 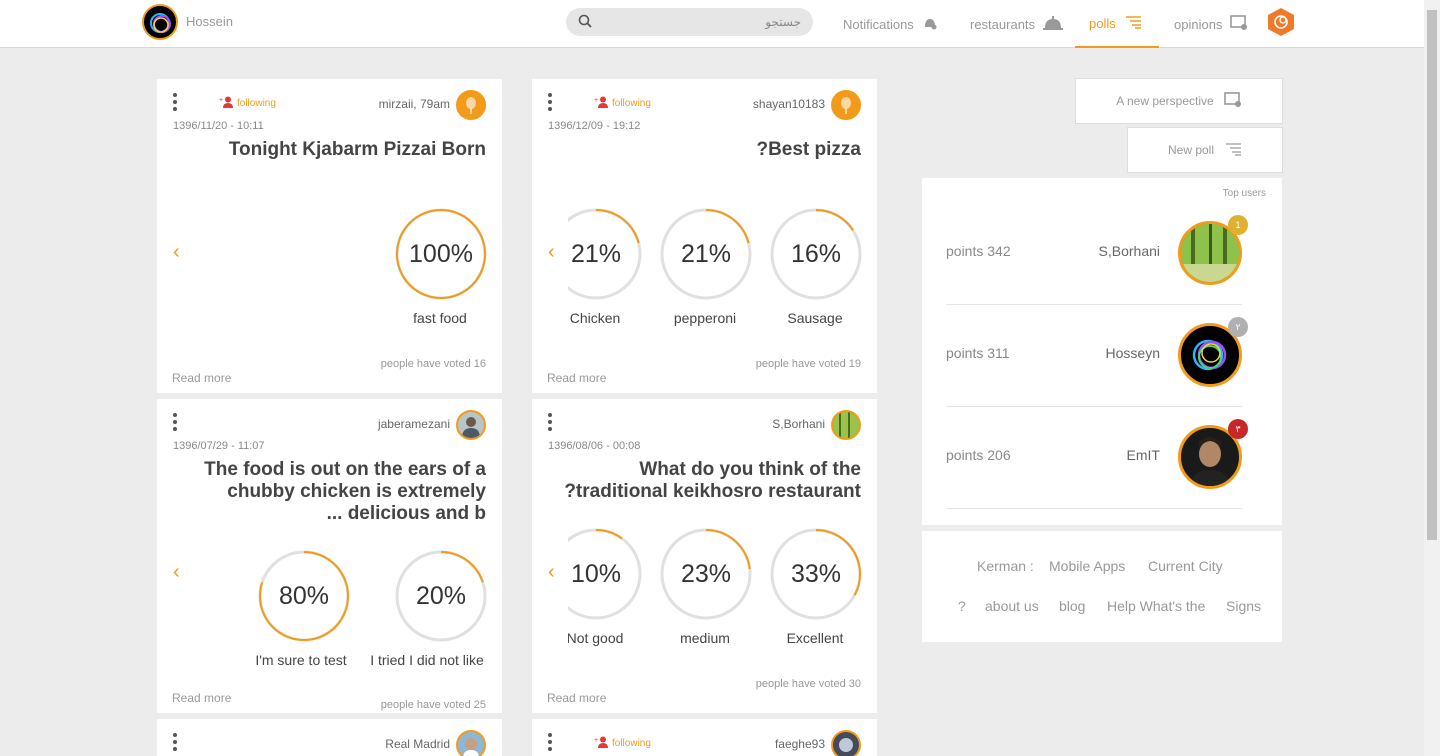 I want to click on poll-option-percent: 33%, so click(x=816, y=573).